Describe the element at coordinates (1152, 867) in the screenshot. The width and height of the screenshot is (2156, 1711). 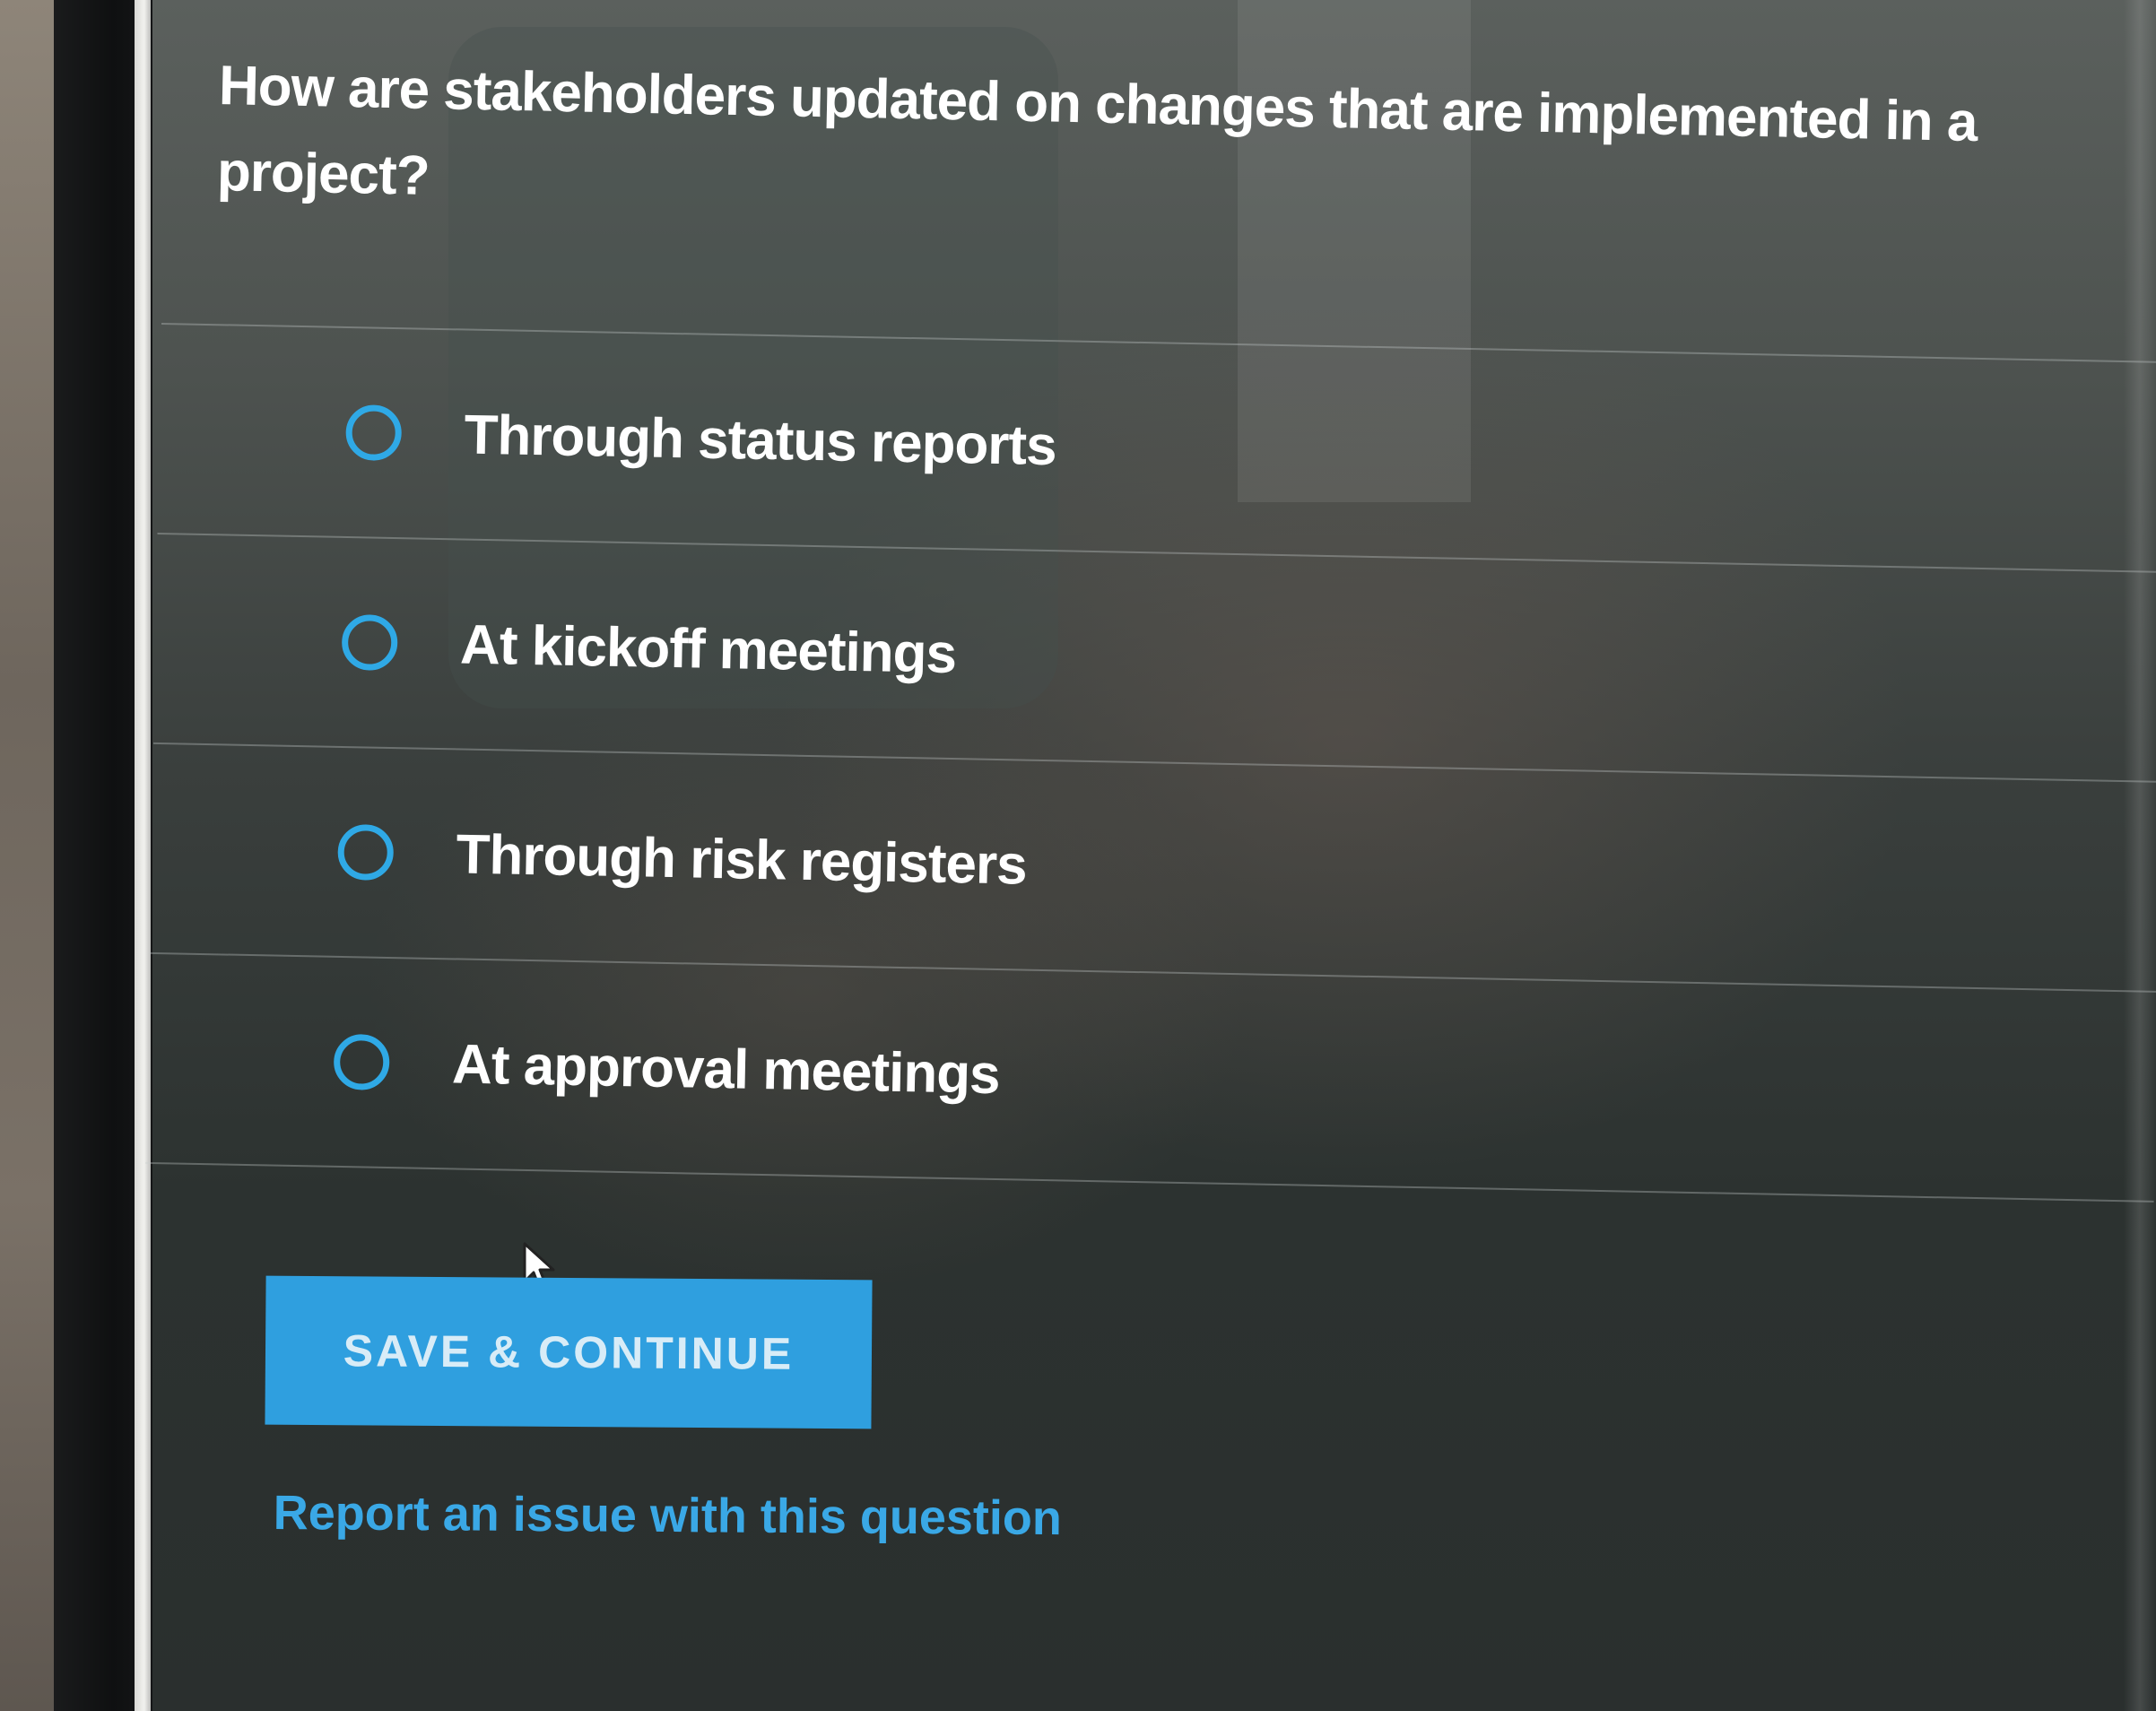
I see `answer-option-3: Through risk registers` at that location.